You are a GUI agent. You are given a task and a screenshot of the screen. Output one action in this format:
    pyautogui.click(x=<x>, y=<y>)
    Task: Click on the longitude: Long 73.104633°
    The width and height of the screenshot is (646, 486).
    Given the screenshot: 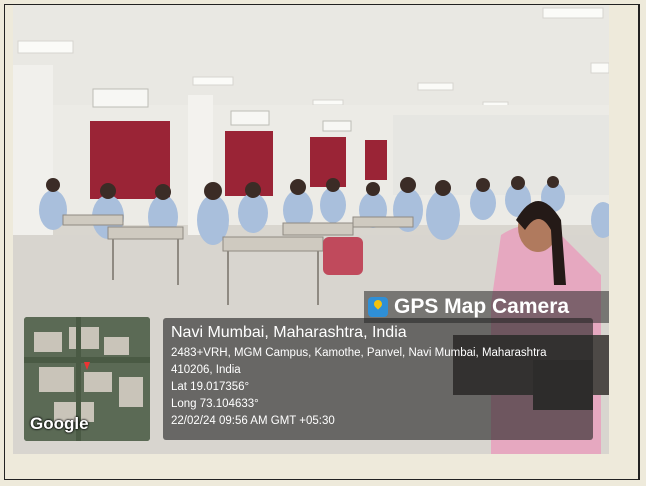 What is the action you would take?
    pyautogui.click(x=215, y=404)
    